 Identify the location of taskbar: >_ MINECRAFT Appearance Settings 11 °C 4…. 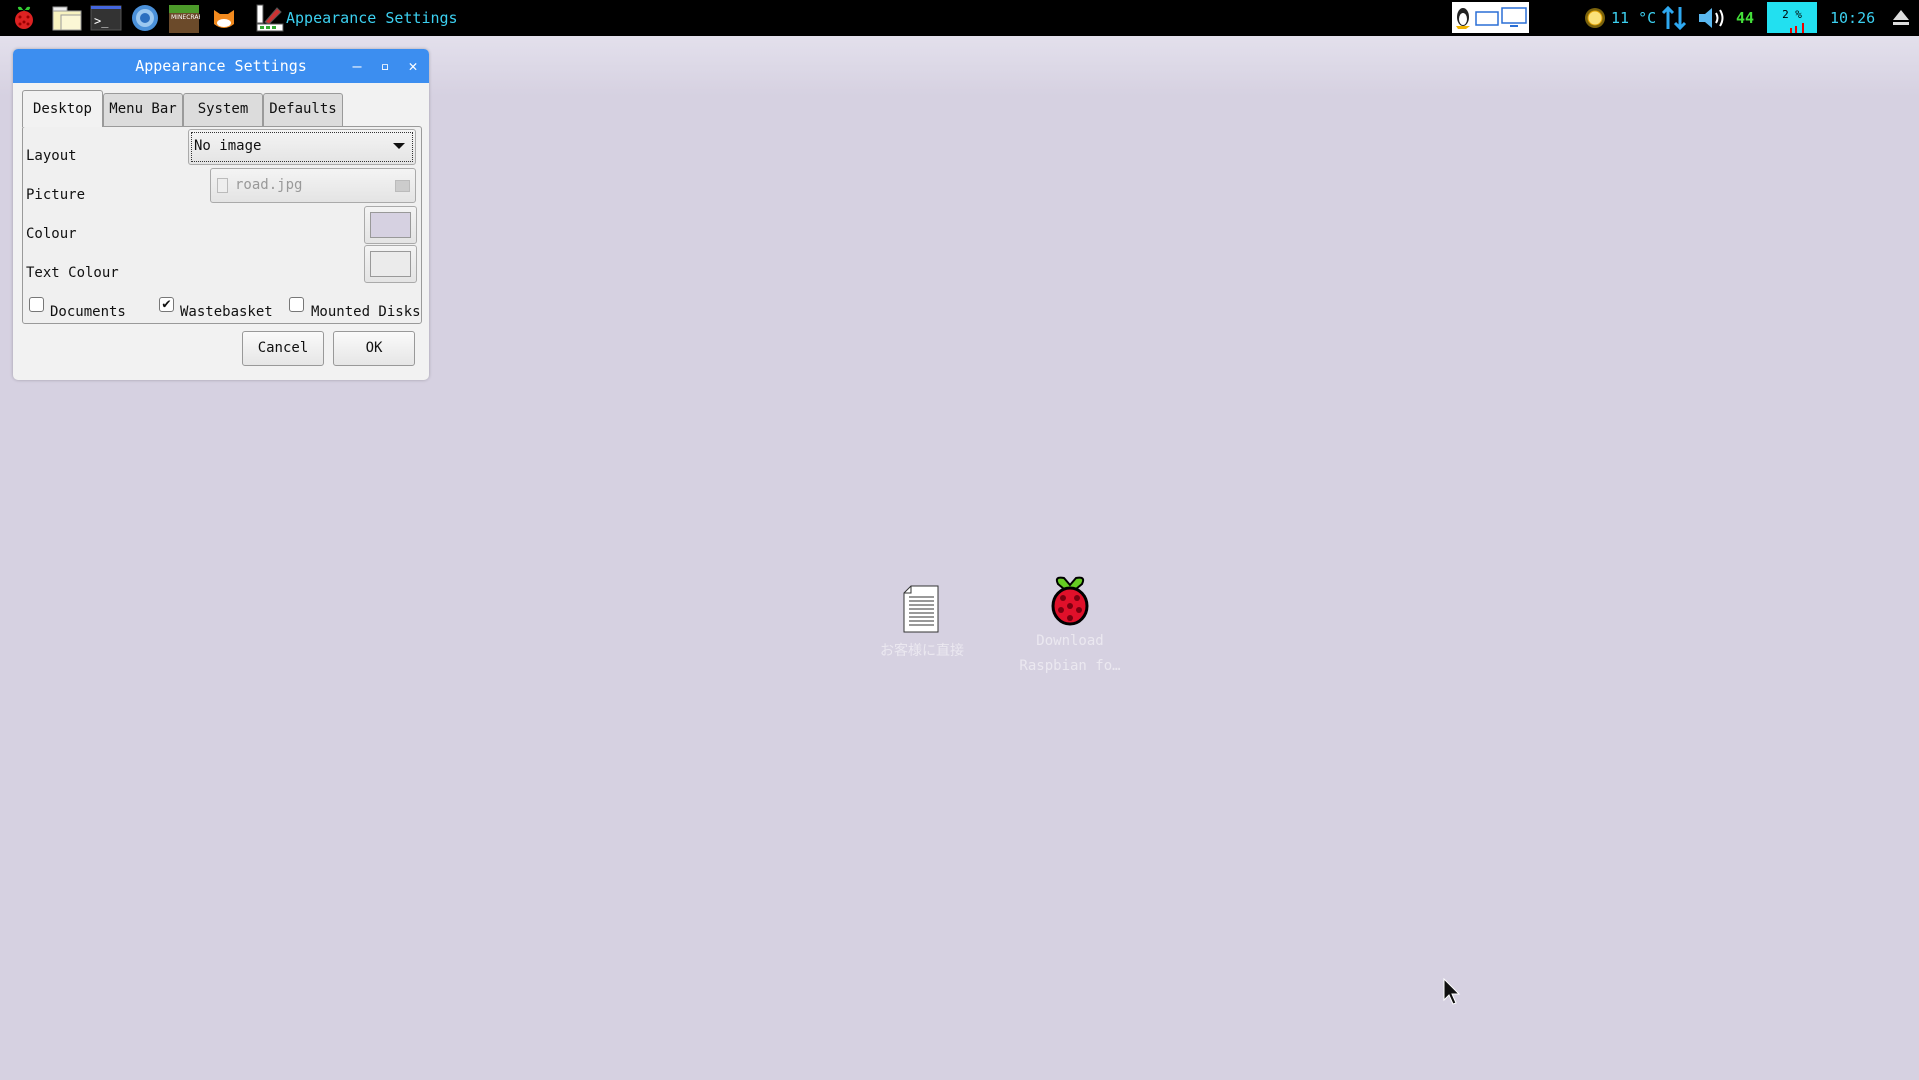
(959, 18).